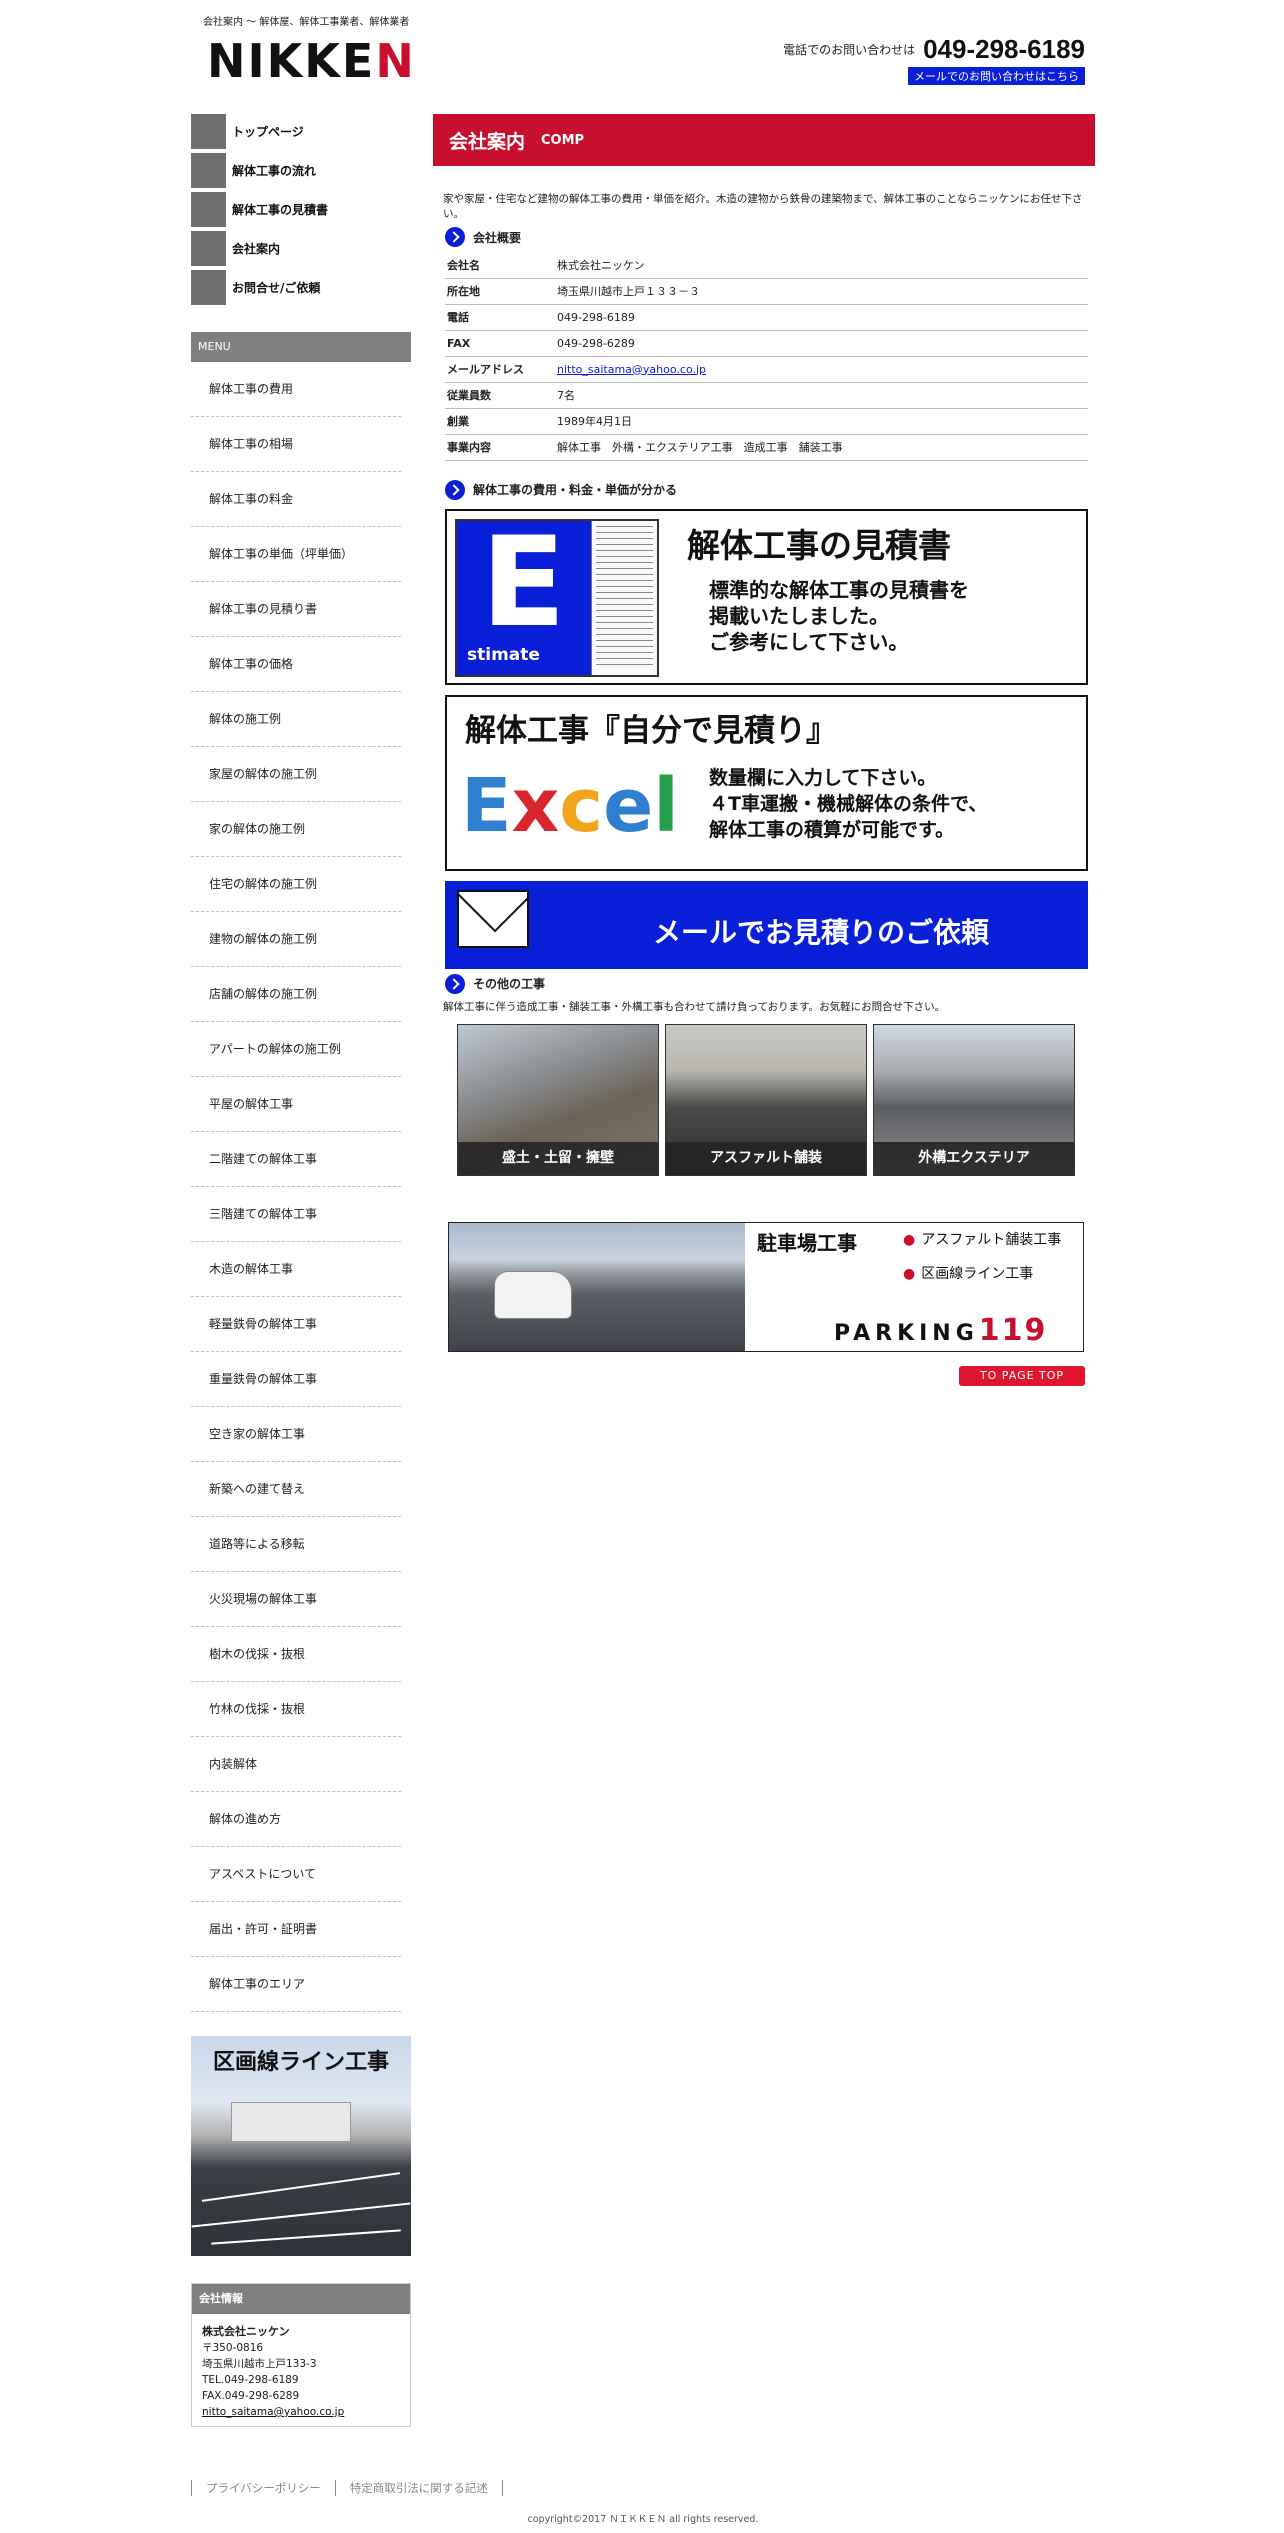 This screenshot has height=2533, width=1284. I want to click on excel-logo-text: Excel, so click(570, 806).